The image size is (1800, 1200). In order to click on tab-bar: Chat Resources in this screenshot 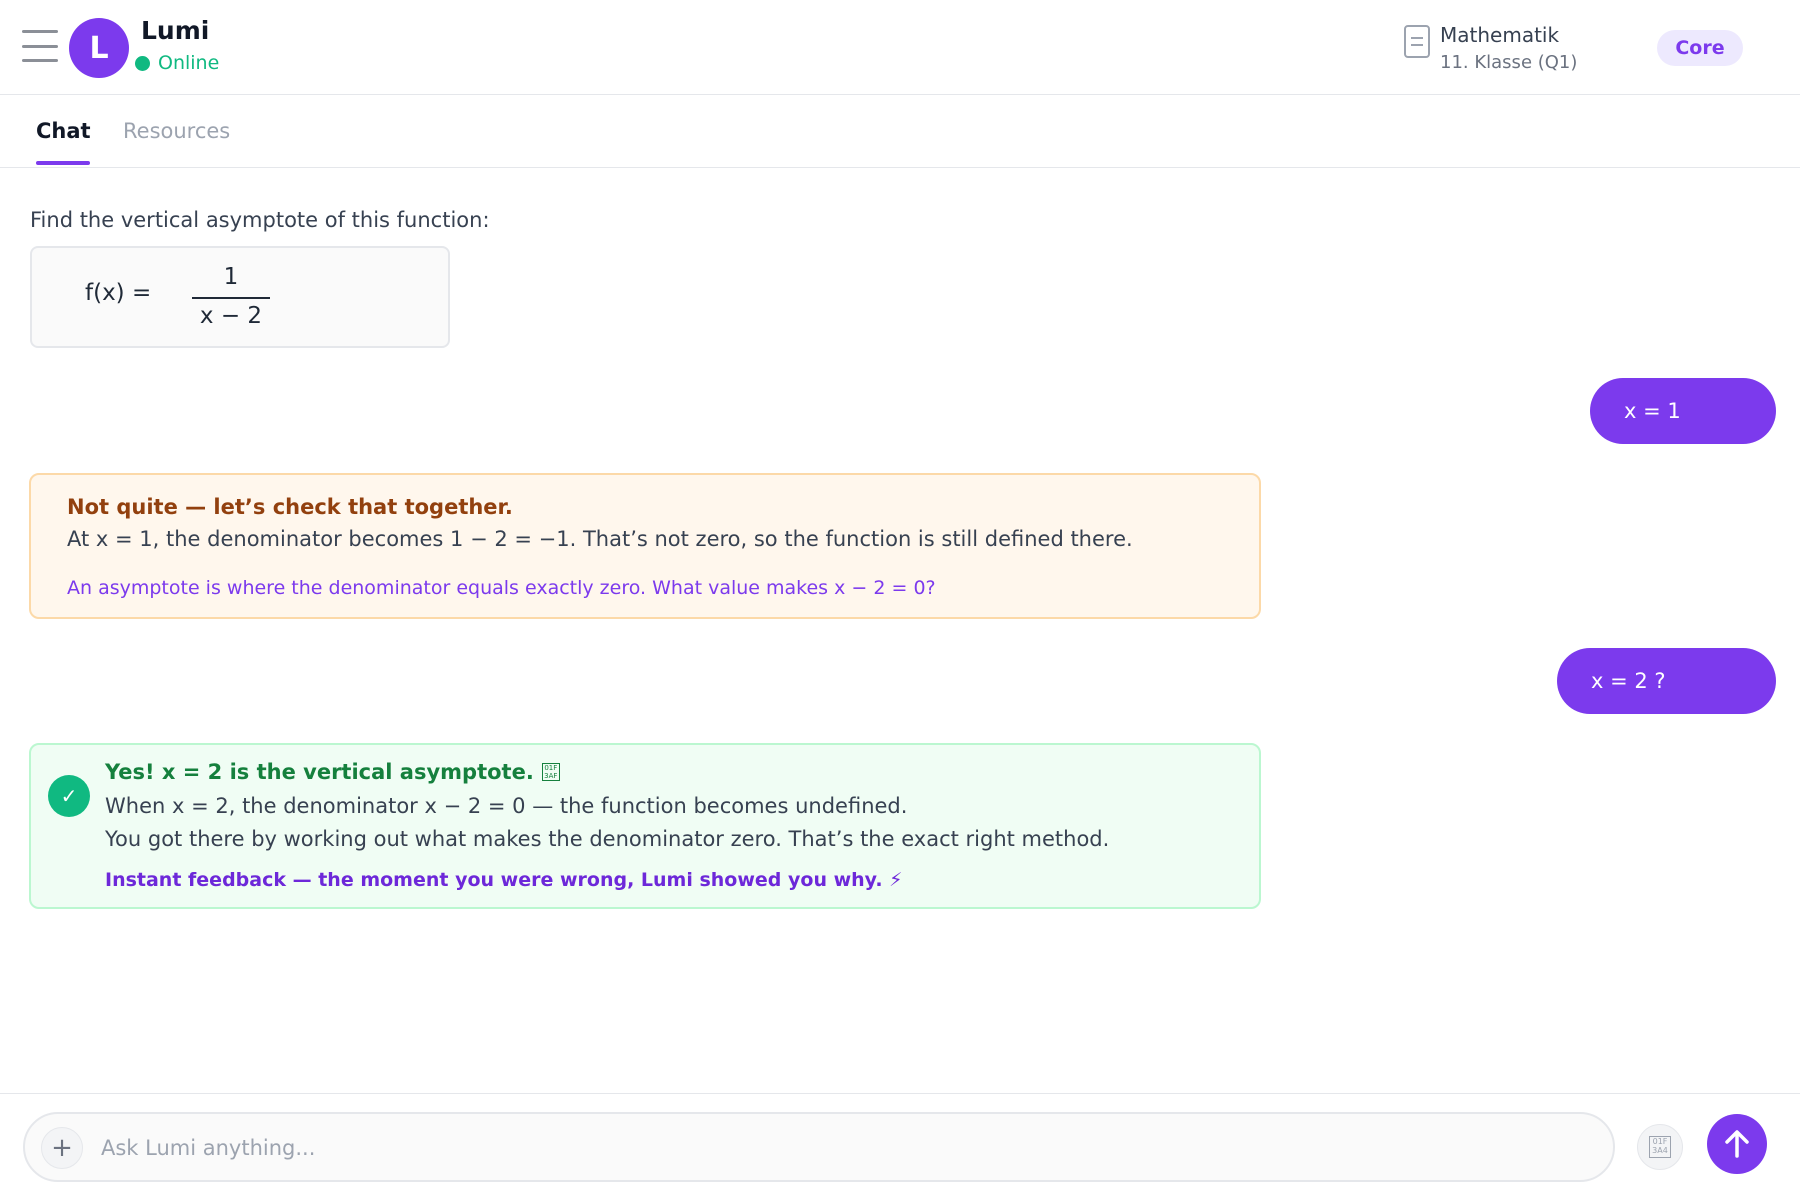, I will do `click(900, 131)`.